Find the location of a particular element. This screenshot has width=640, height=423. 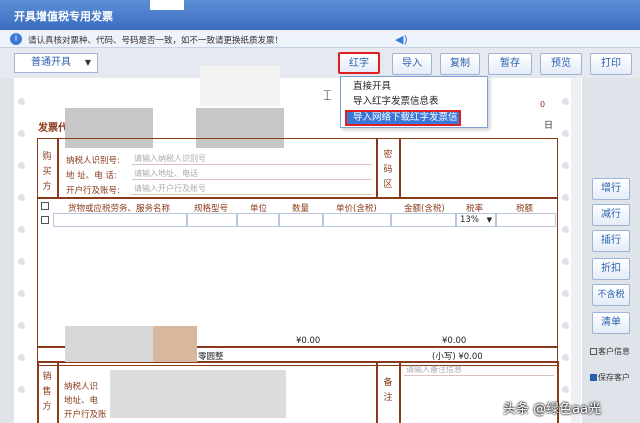

save-customer-checkbox: 保存客户 is located at coordinates (613, 377).